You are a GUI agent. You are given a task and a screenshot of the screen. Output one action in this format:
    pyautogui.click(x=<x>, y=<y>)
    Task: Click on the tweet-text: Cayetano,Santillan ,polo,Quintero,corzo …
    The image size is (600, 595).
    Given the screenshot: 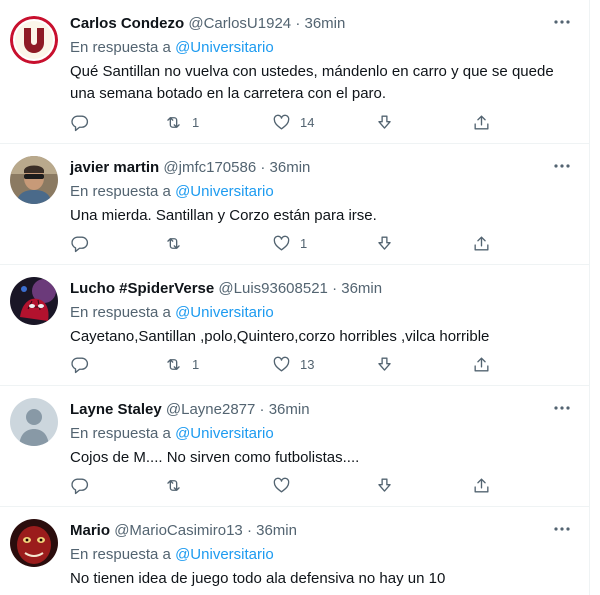 What is the action you would take?
    pyautogui.click(x=280, y=336)
    